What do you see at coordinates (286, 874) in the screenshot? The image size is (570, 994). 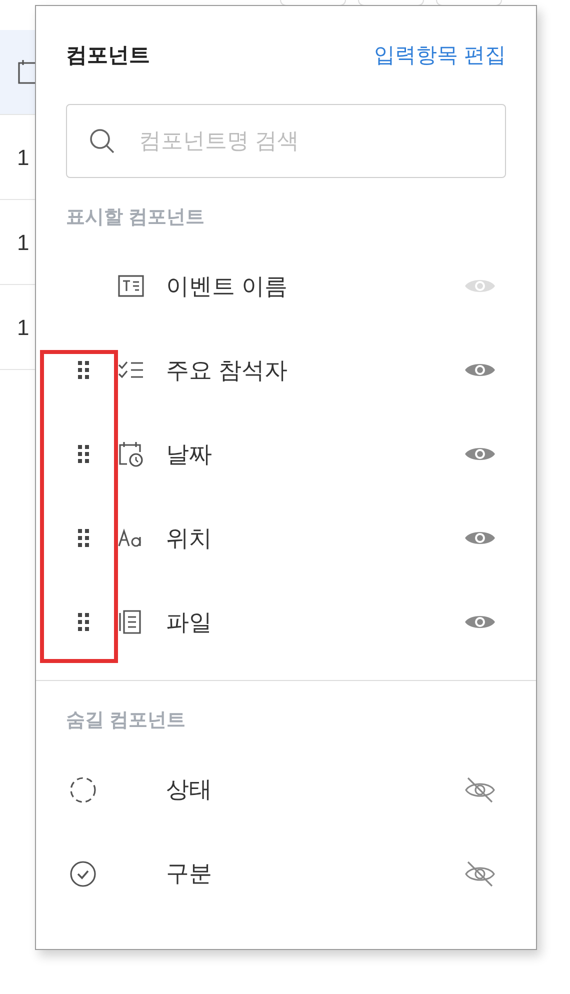 I see `component-row: 구분` at bounding box center [286, 874].